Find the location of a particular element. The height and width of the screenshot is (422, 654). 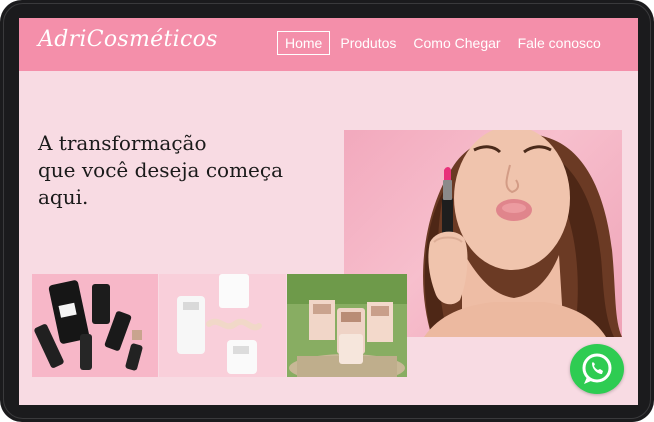

nav-fale-conosco: Fale conosco is located at coordinates (559, 43).